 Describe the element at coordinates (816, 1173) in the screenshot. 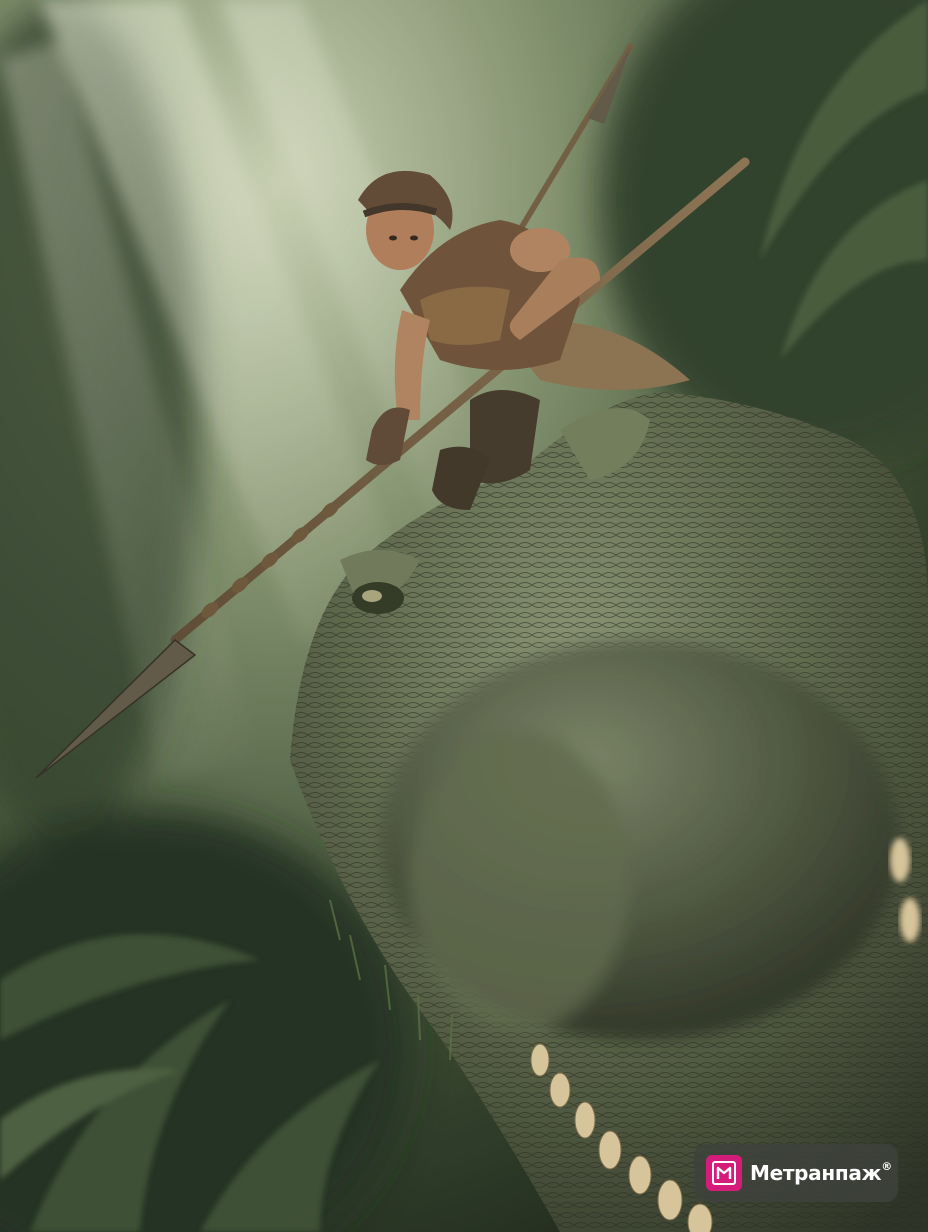

I see `watermark-brand-text: Метранпаж` at that location.